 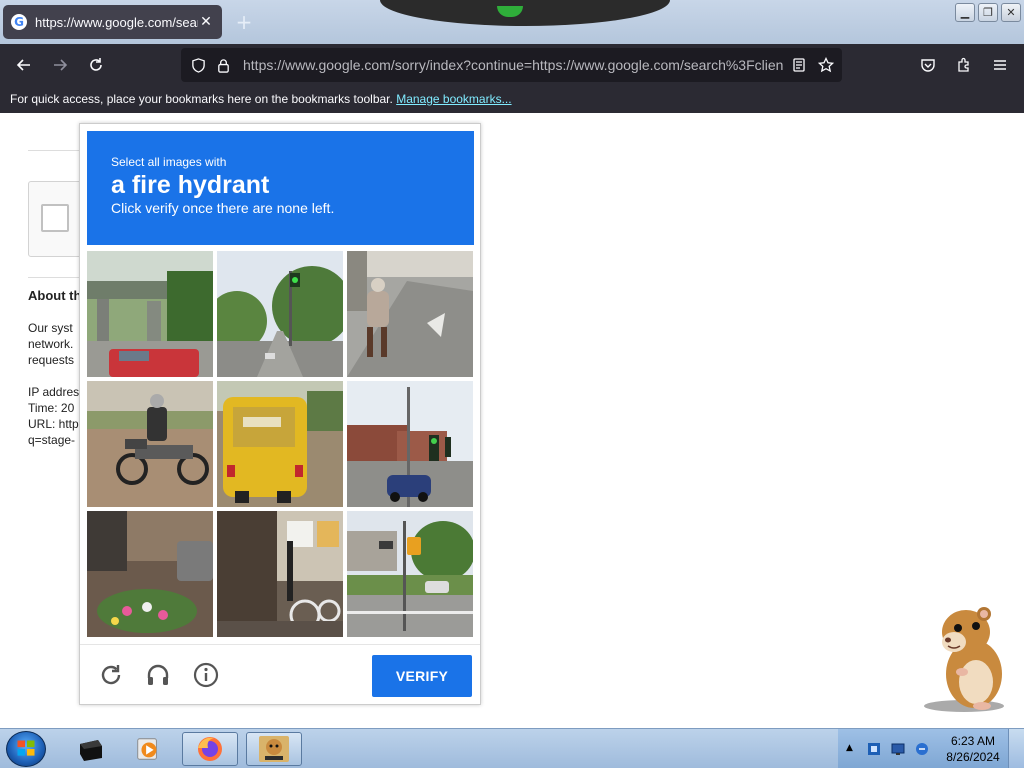 I want to click on tracking-protection-shield-icon, so click(x=198, y=65).